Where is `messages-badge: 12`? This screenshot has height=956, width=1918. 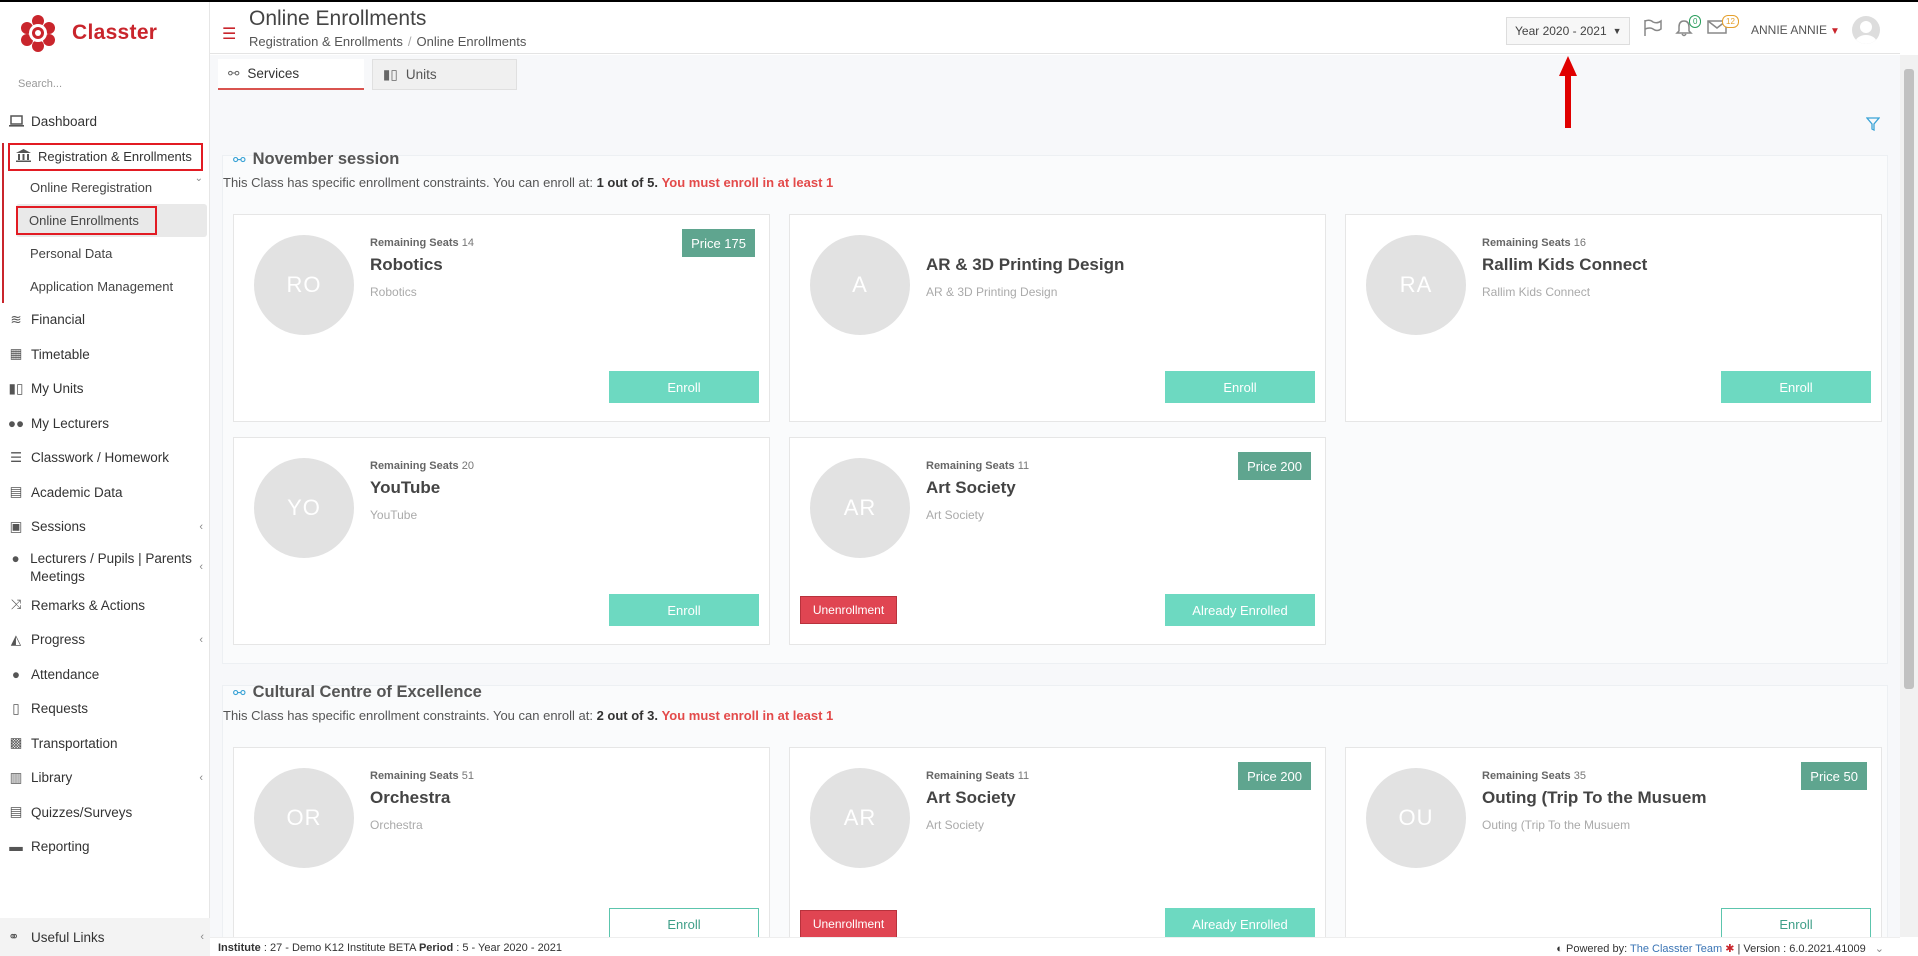
messages-badge: 12 is located at coordinates (1730, 21).